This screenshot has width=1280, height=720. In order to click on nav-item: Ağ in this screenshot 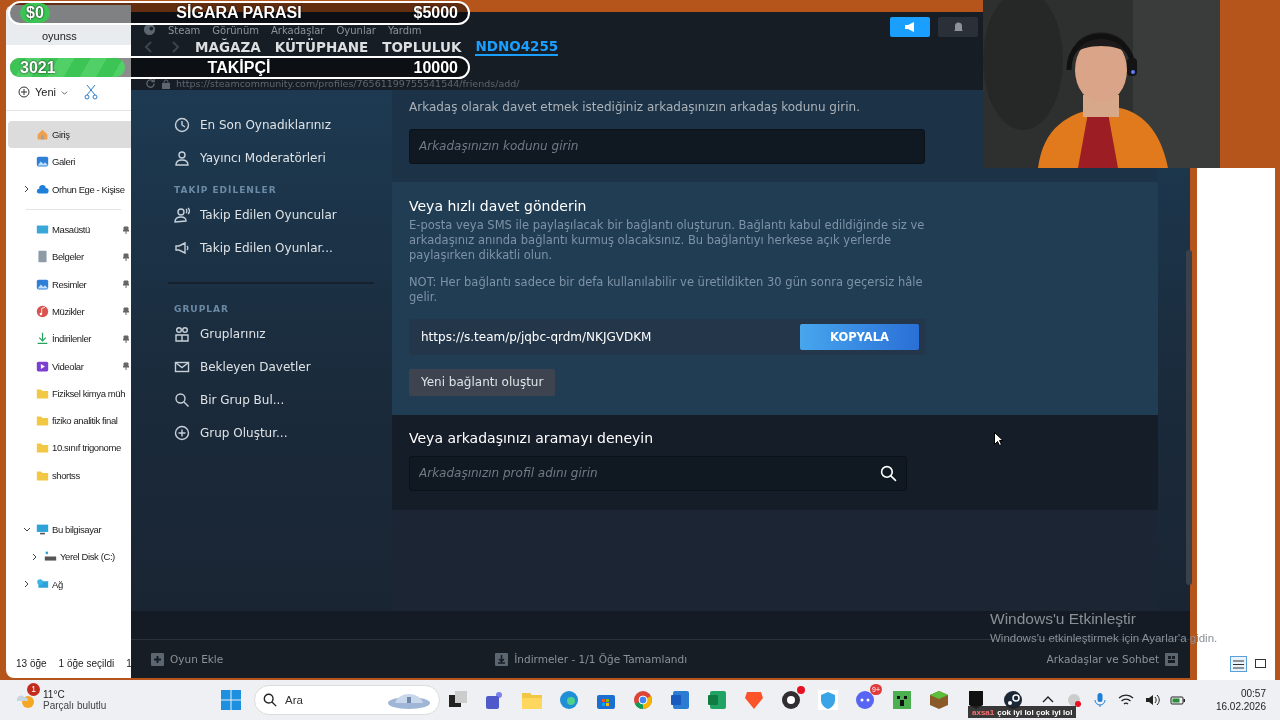, I will do `click(69, 584)`.